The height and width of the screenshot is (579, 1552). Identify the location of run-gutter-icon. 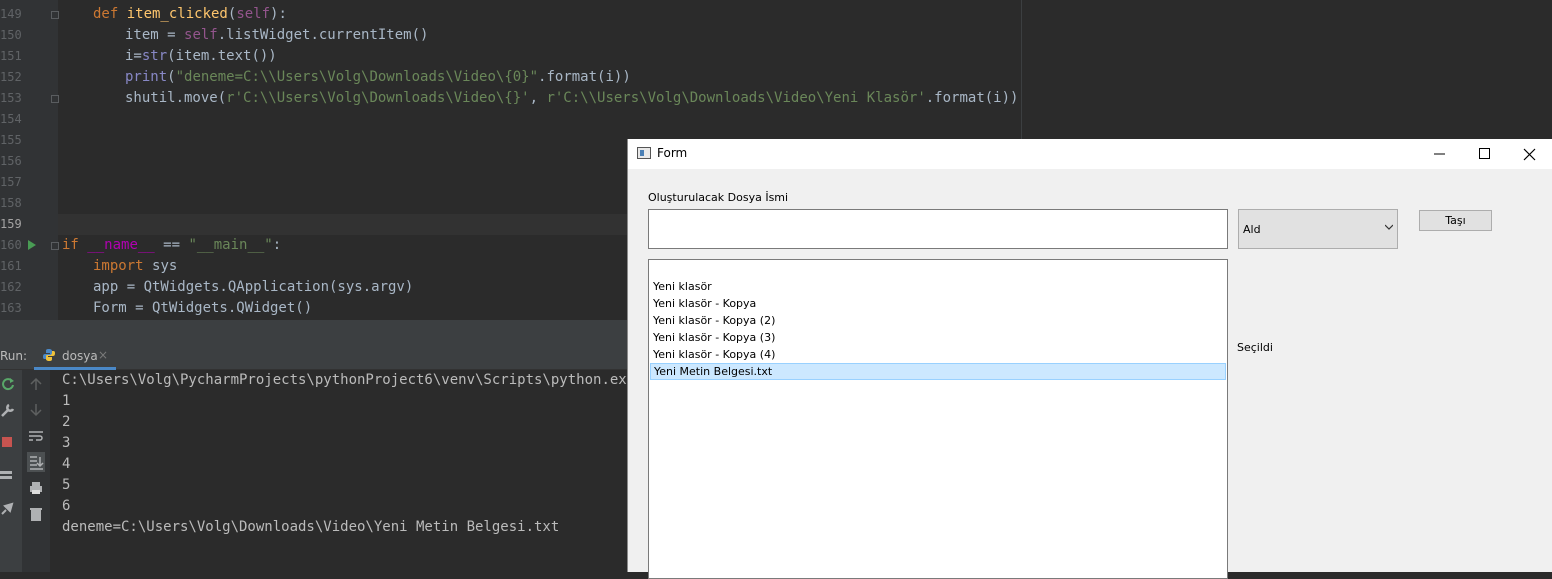
(32, 245).